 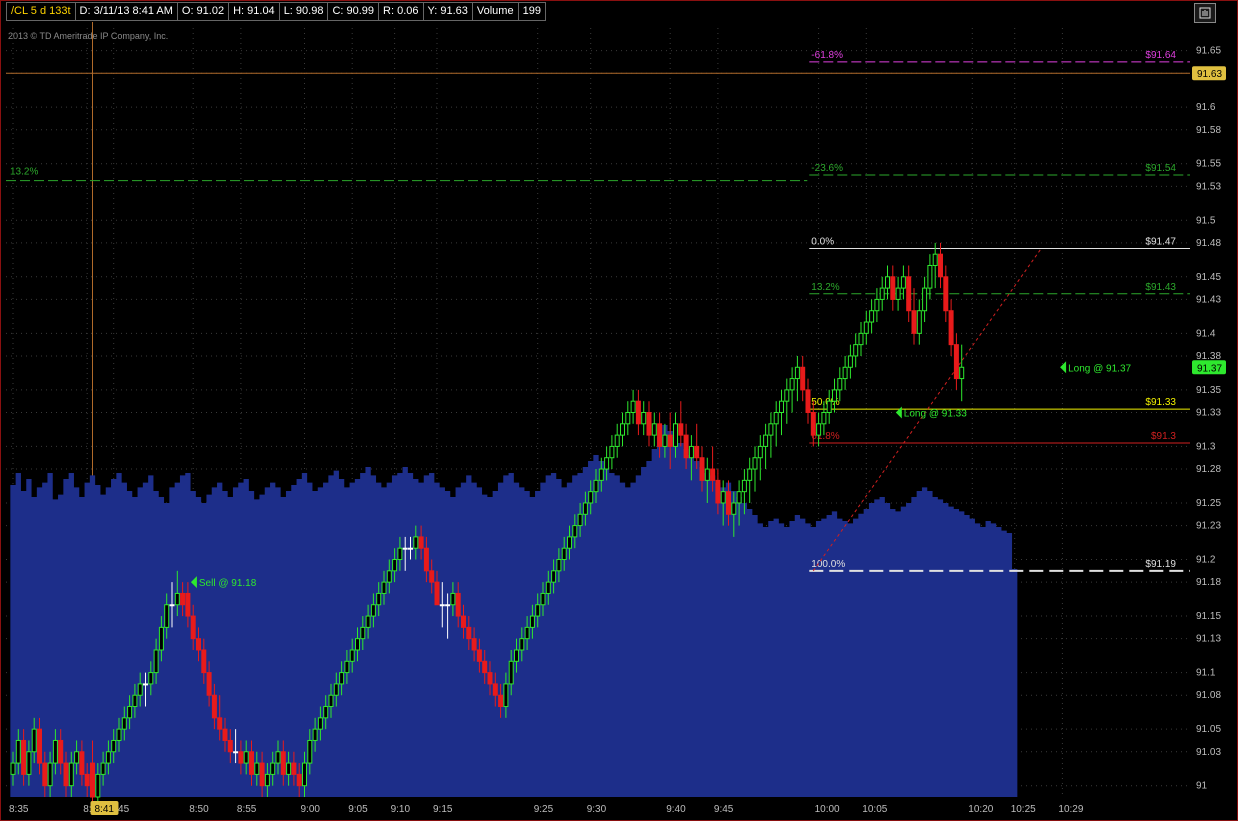 I want to click on fib-level-price: $91.19, so click(x=1160, y=564).